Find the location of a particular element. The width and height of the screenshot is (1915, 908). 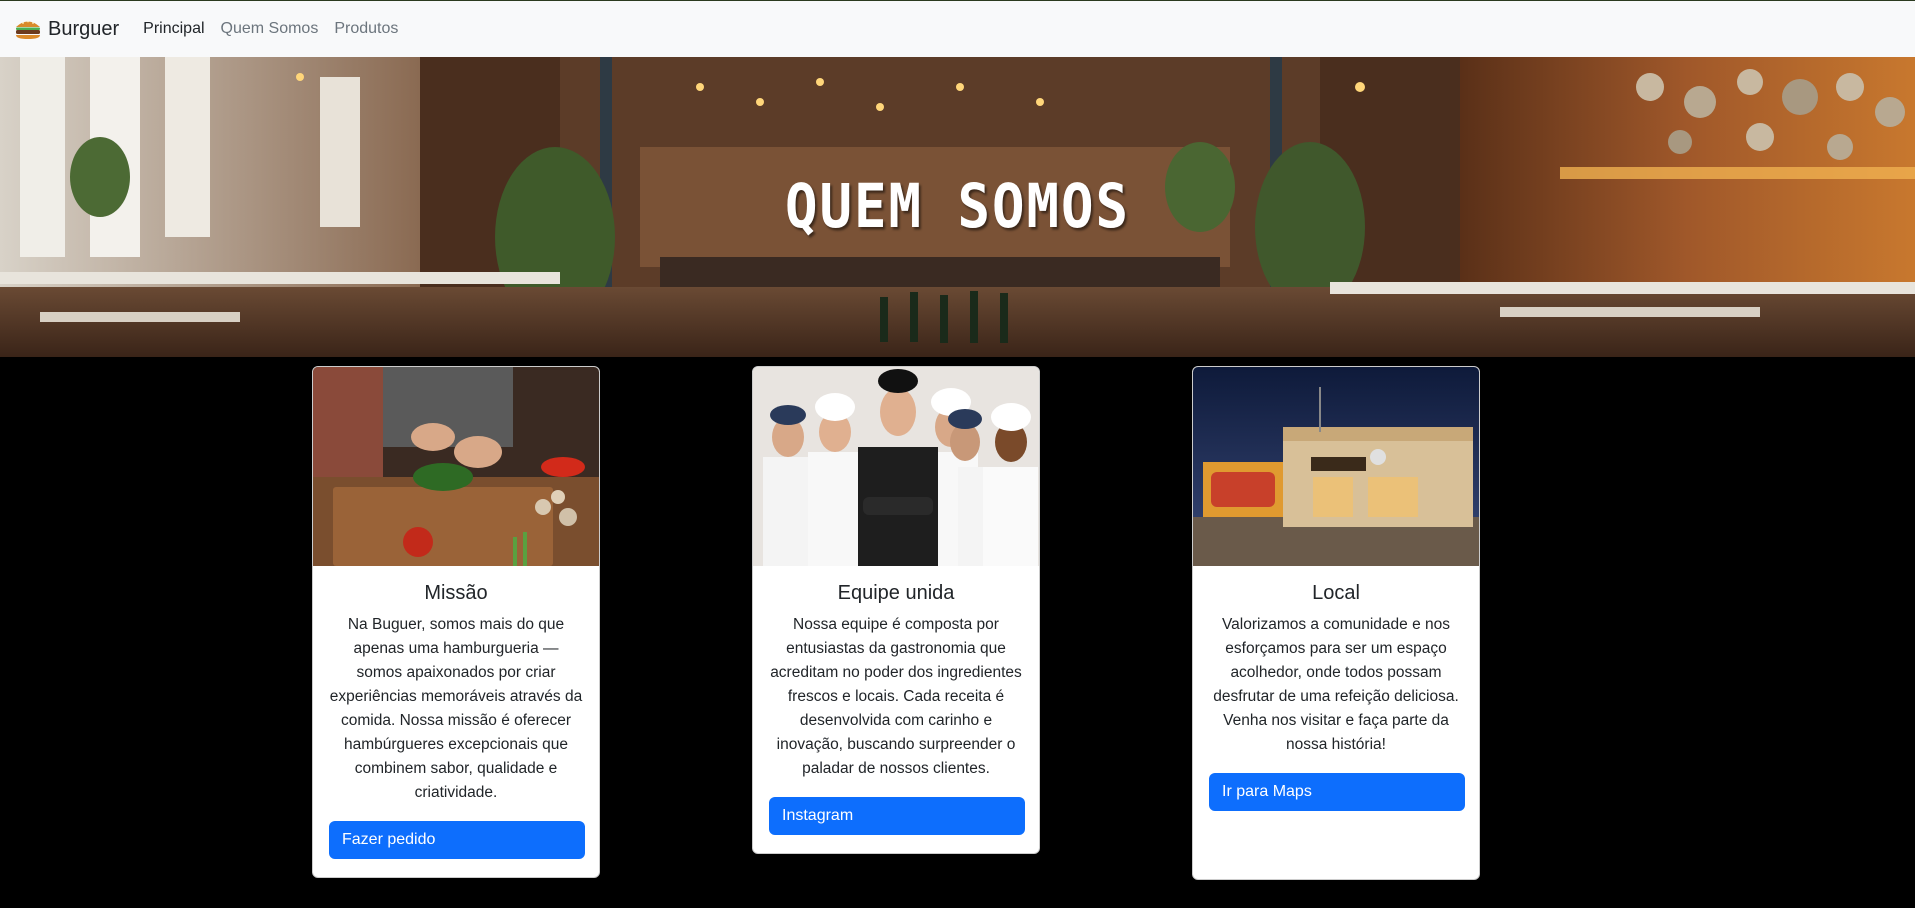

instagram-button: Instagram is located at coordinates (897, 816).